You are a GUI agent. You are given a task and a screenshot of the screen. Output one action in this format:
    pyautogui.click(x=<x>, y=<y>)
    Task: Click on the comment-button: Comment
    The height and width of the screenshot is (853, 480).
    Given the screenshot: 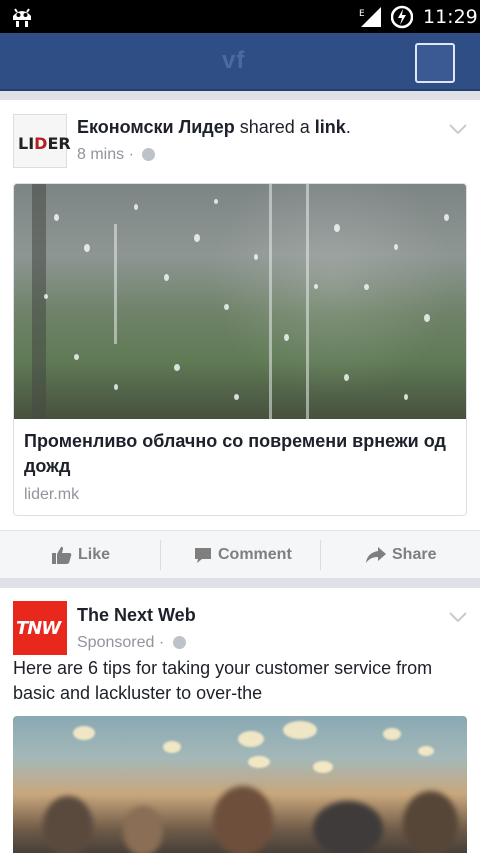 What is the action you would take?
    pyautogui.click(x=243, y=555)
    